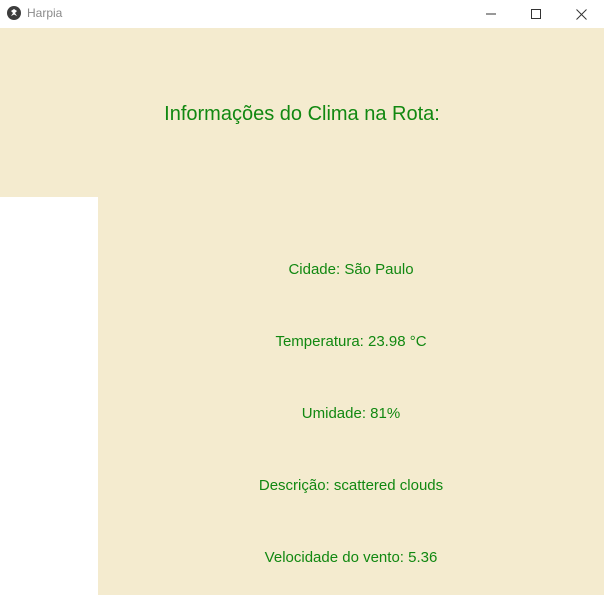 The image size is (604, 595). I want to click on description-label: Descrição: scattered clouds, so click(351, 485).